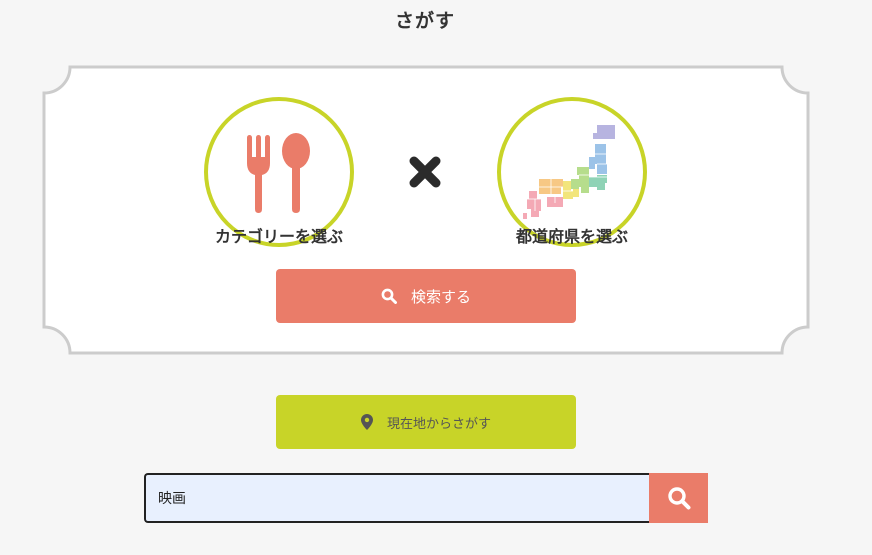 The width and height of the screenshot is (872, 555). I want to click on keyword-search-submit-button, so click(678, 498).